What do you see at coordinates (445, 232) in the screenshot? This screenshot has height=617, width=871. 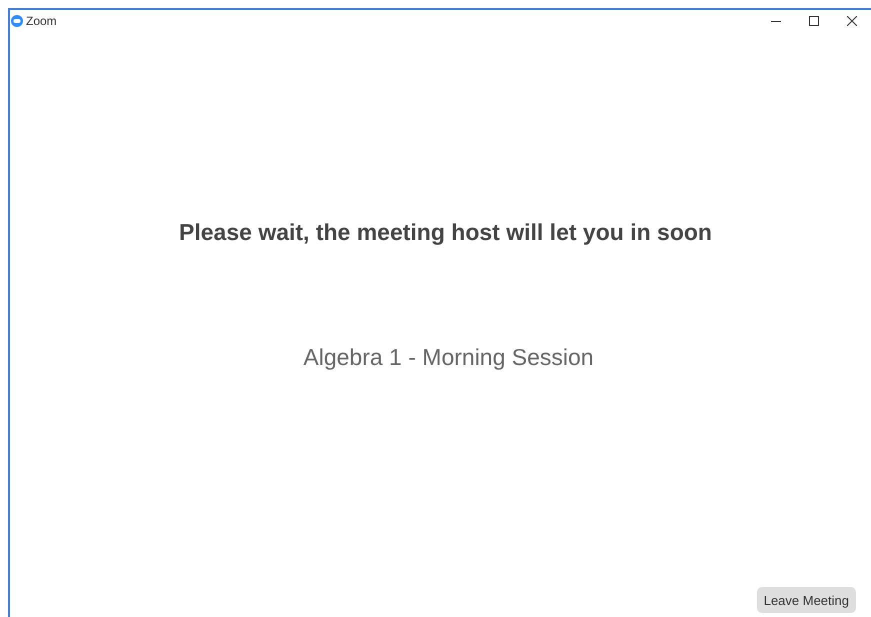 I see `waiting-message: Please wait, the meeting host will let you in soon` at bounding box center [445, 232].